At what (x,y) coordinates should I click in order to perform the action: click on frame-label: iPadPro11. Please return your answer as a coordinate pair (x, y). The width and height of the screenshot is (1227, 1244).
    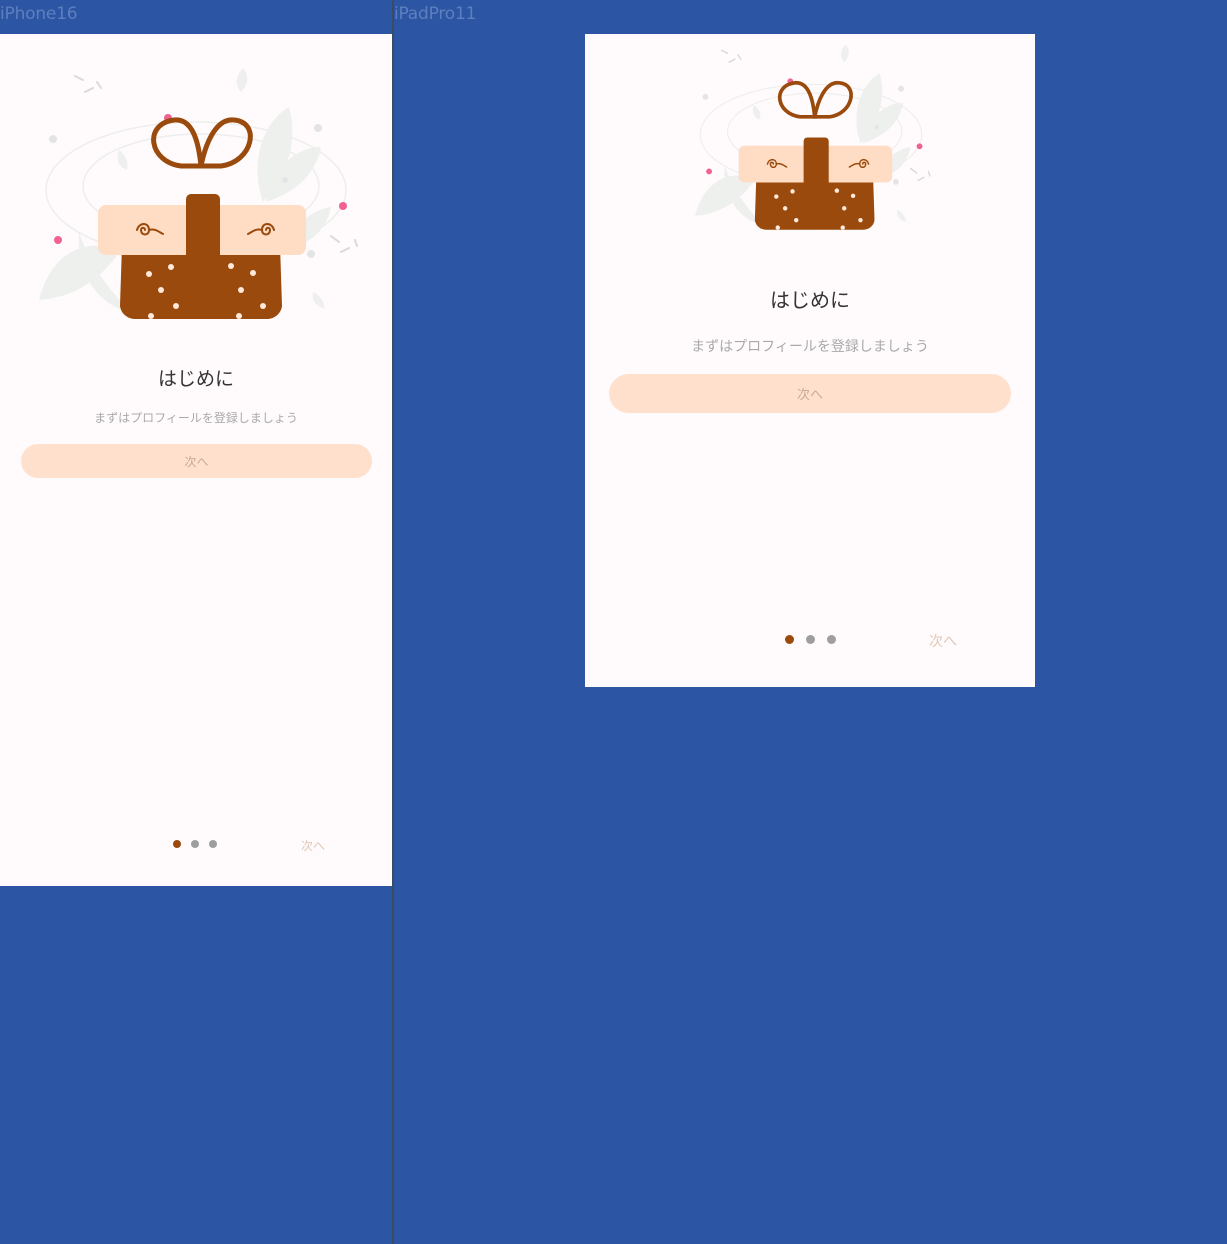
    Looking at the image, I should click on (435, 14).